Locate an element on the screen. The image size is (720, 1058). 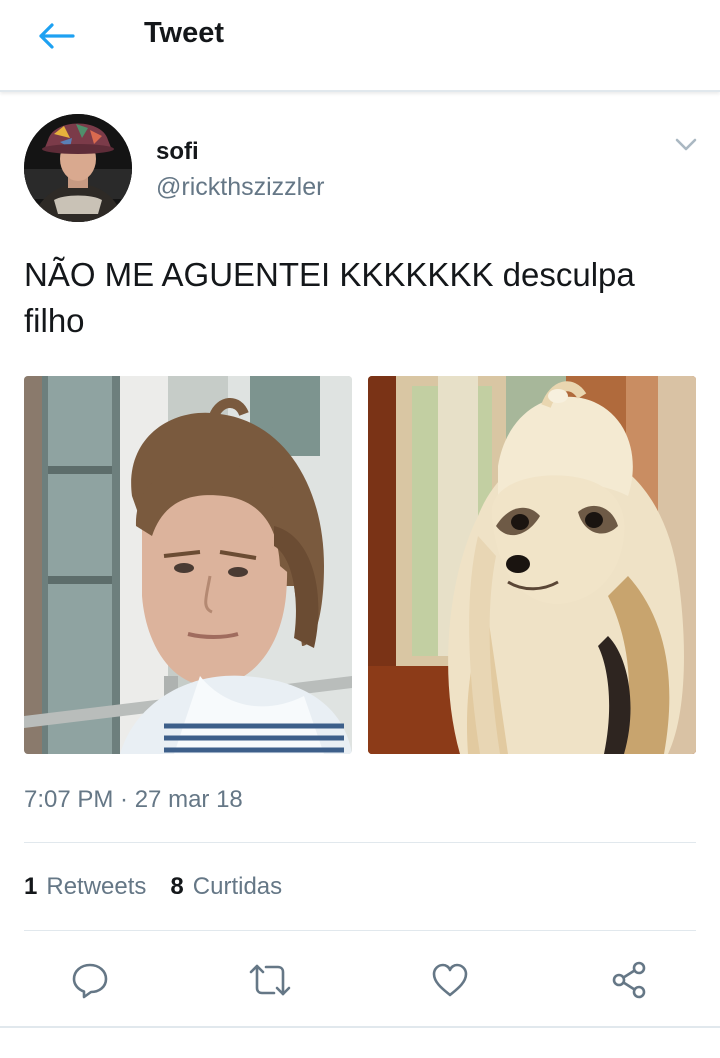
like-button is located at coordinates (450, 980).